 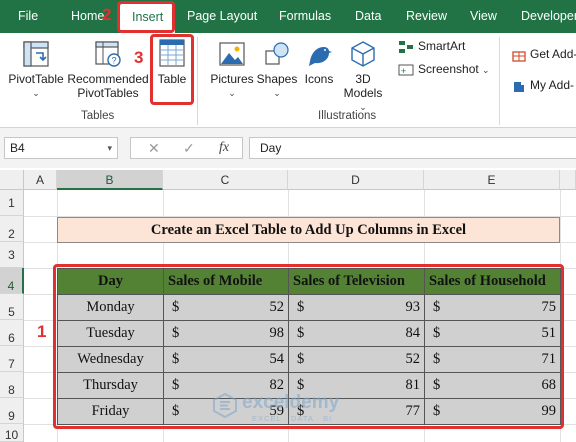 What do you see at coordinates (363, 54) in the screenshot?
I see `cube-icon` at bounding box center [363, 54].